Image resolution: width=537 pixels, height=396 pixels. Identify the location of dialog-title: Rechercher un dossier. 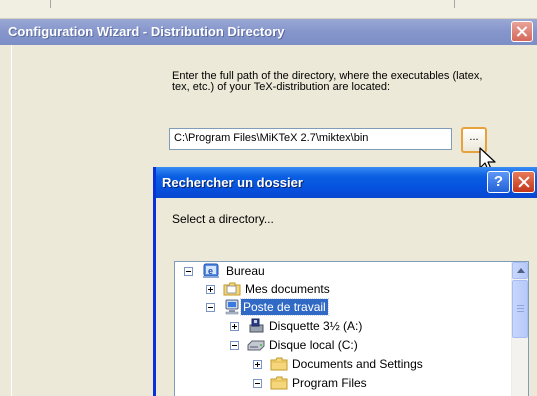
(232, 182).